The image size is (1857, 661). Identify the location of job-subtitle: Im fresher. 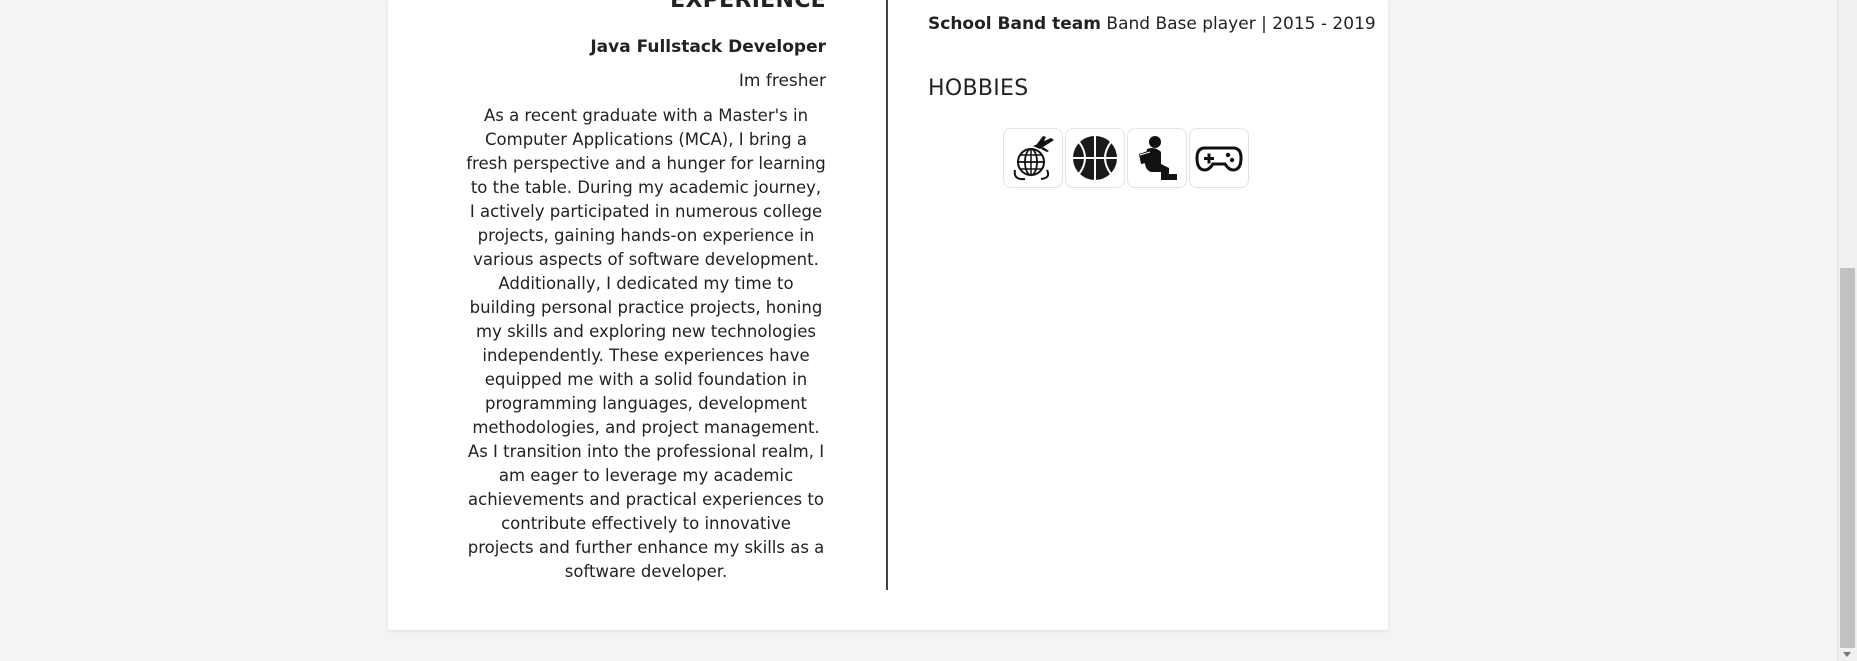
(782, 81).